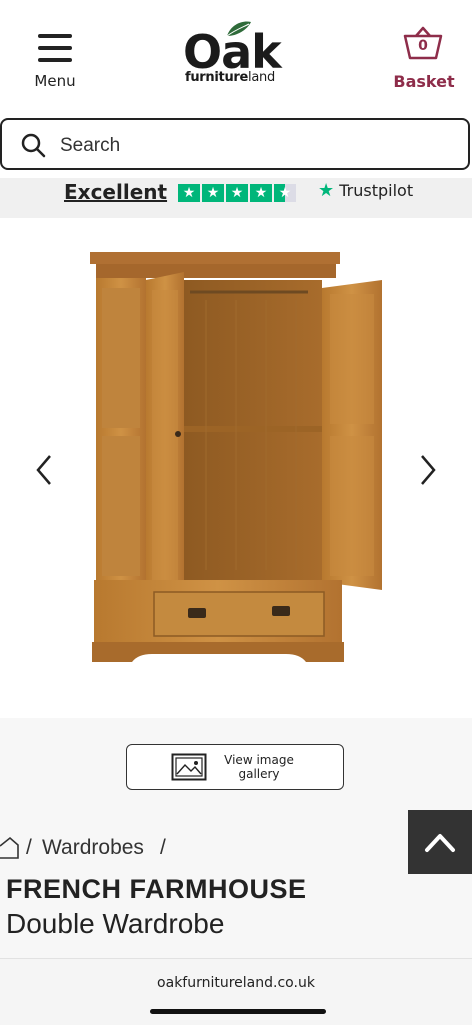 The width and height of the screenshot is (472, 1025). What do you see at coordinates (236, 983) in the screenshot?
I see `url-text: oakfurnitureland.co.uk` at bounding box center [236, 983].